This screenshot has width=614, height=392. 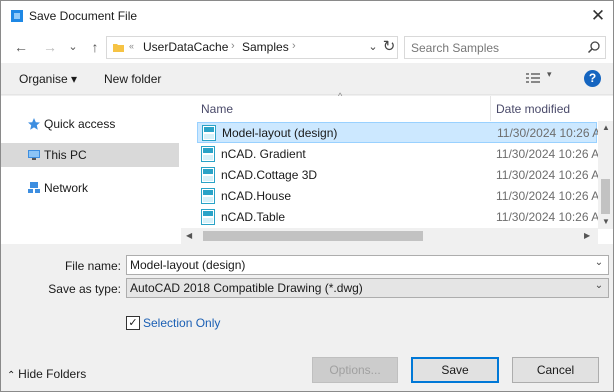 I want to click on file-name: nCAD. Gradient, so click(x=263, y=154).